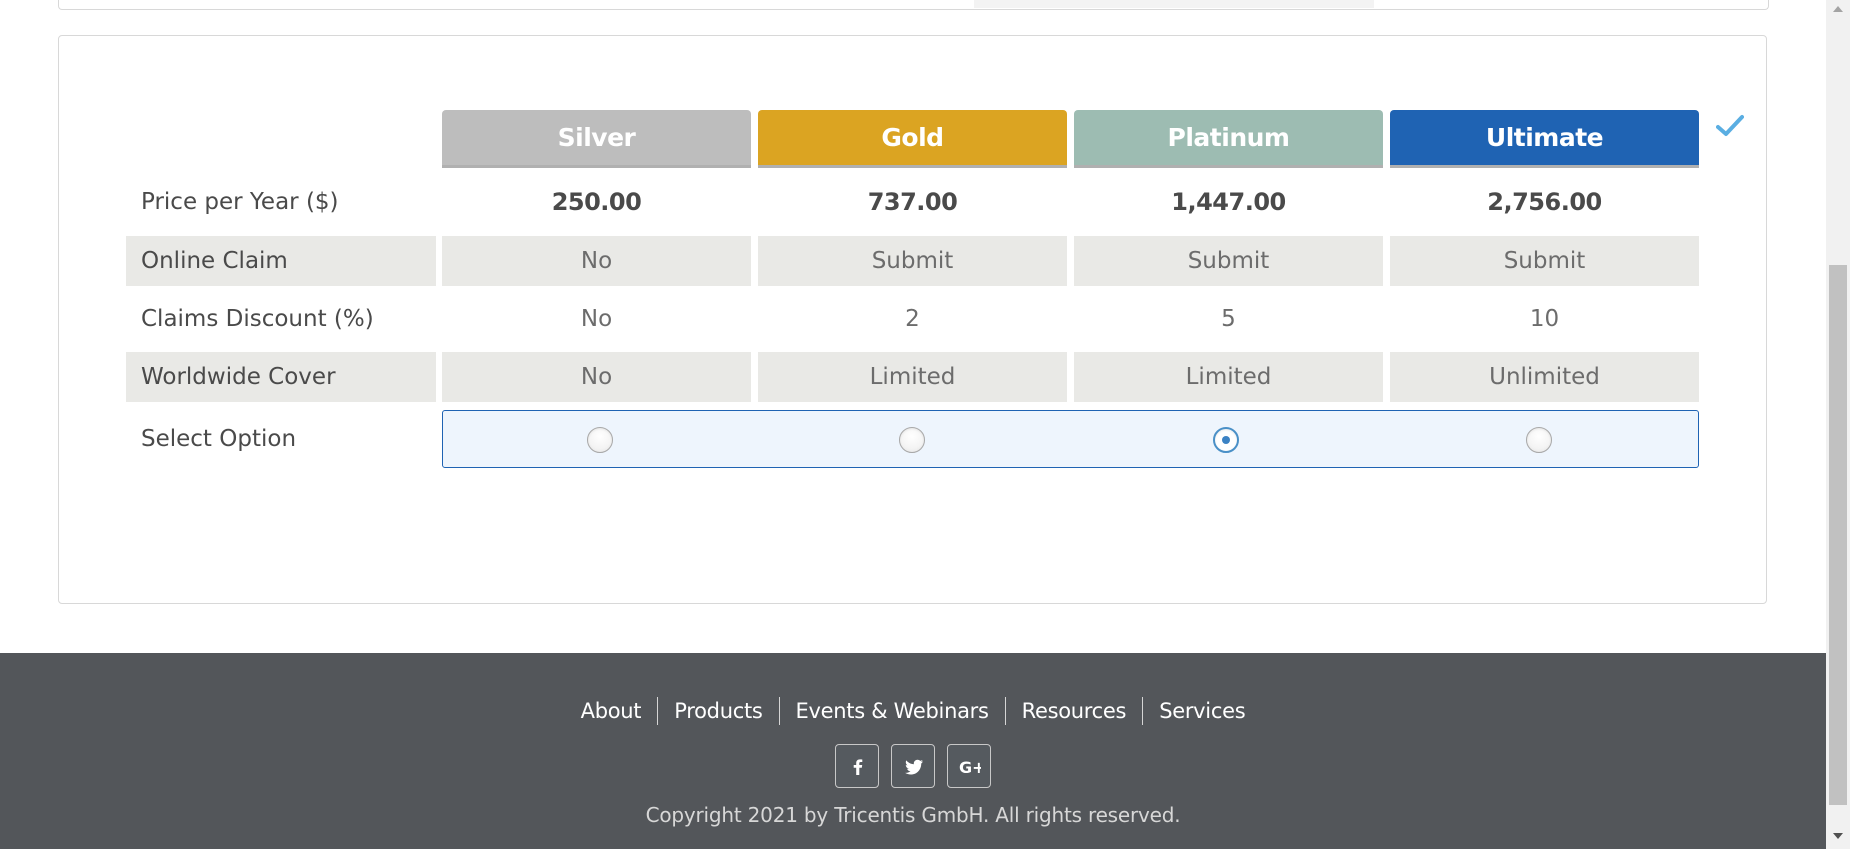 This screenshot has height=849, width=1850. Describe the element at coordinates (612, 711) in the screenshot. I see `footer-link-about: About` at that location.